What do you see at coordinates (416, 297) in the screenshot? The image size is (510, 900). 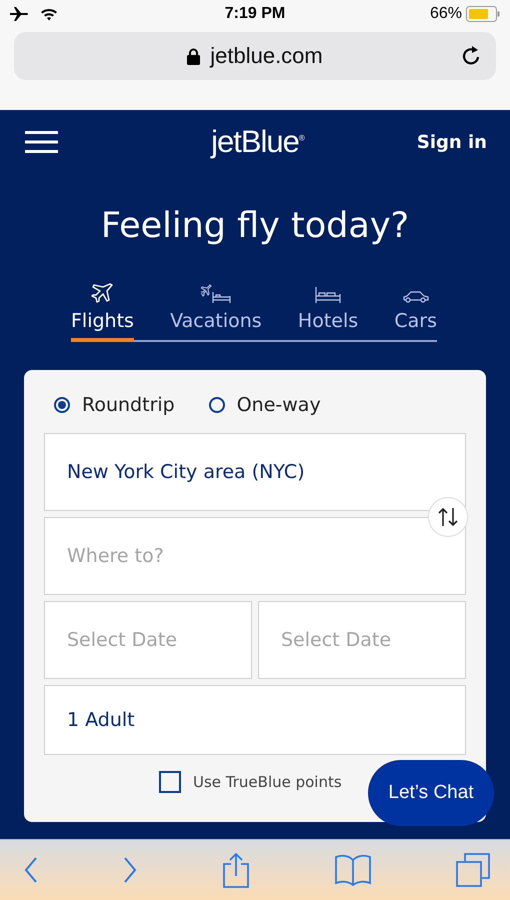 I see `car-icon` at bounding box center [416, 297].